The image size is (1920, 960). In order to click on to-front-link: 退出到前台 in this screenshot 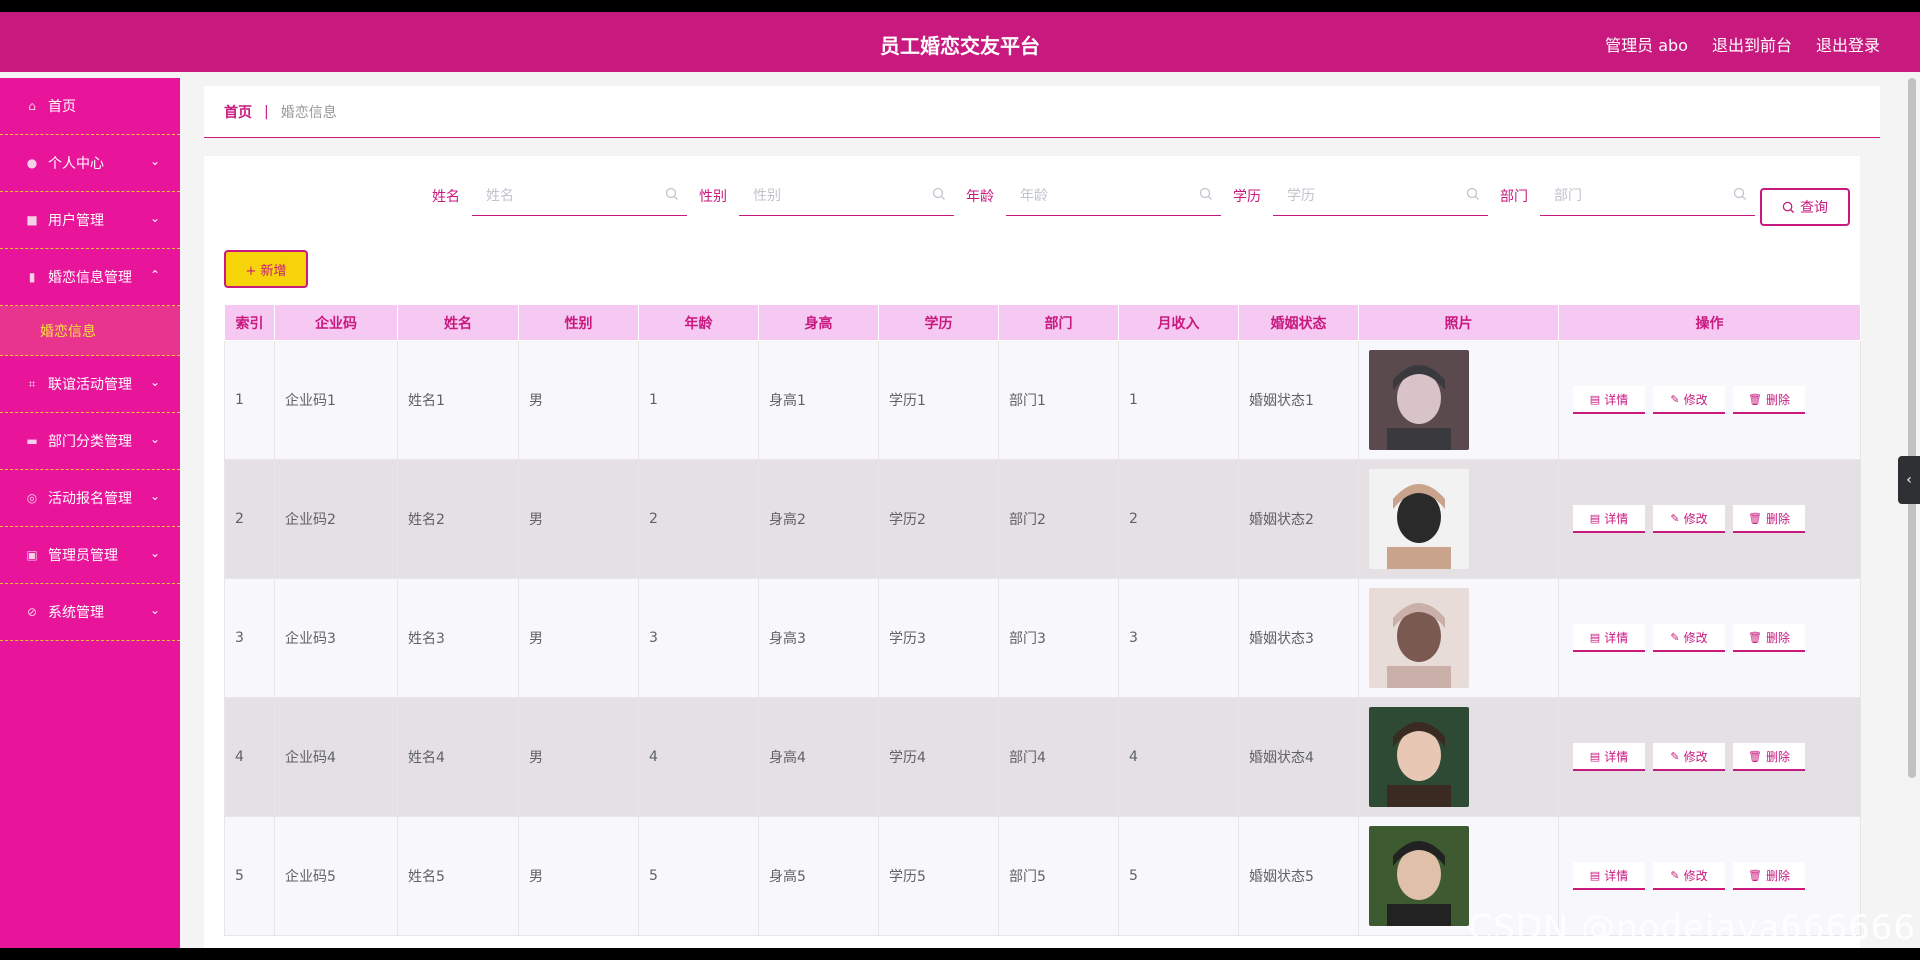, I will do `click(1752, 44)`.